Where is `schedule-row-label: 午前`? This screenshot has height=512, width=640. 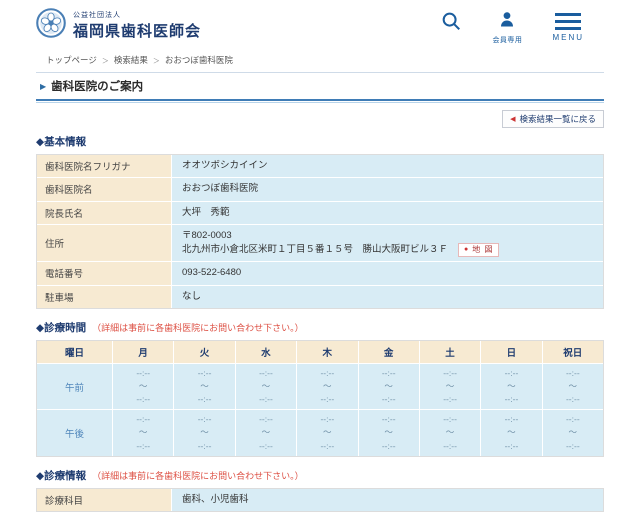
schedule-row-label: 午前 is located at coordinates (75, 386).